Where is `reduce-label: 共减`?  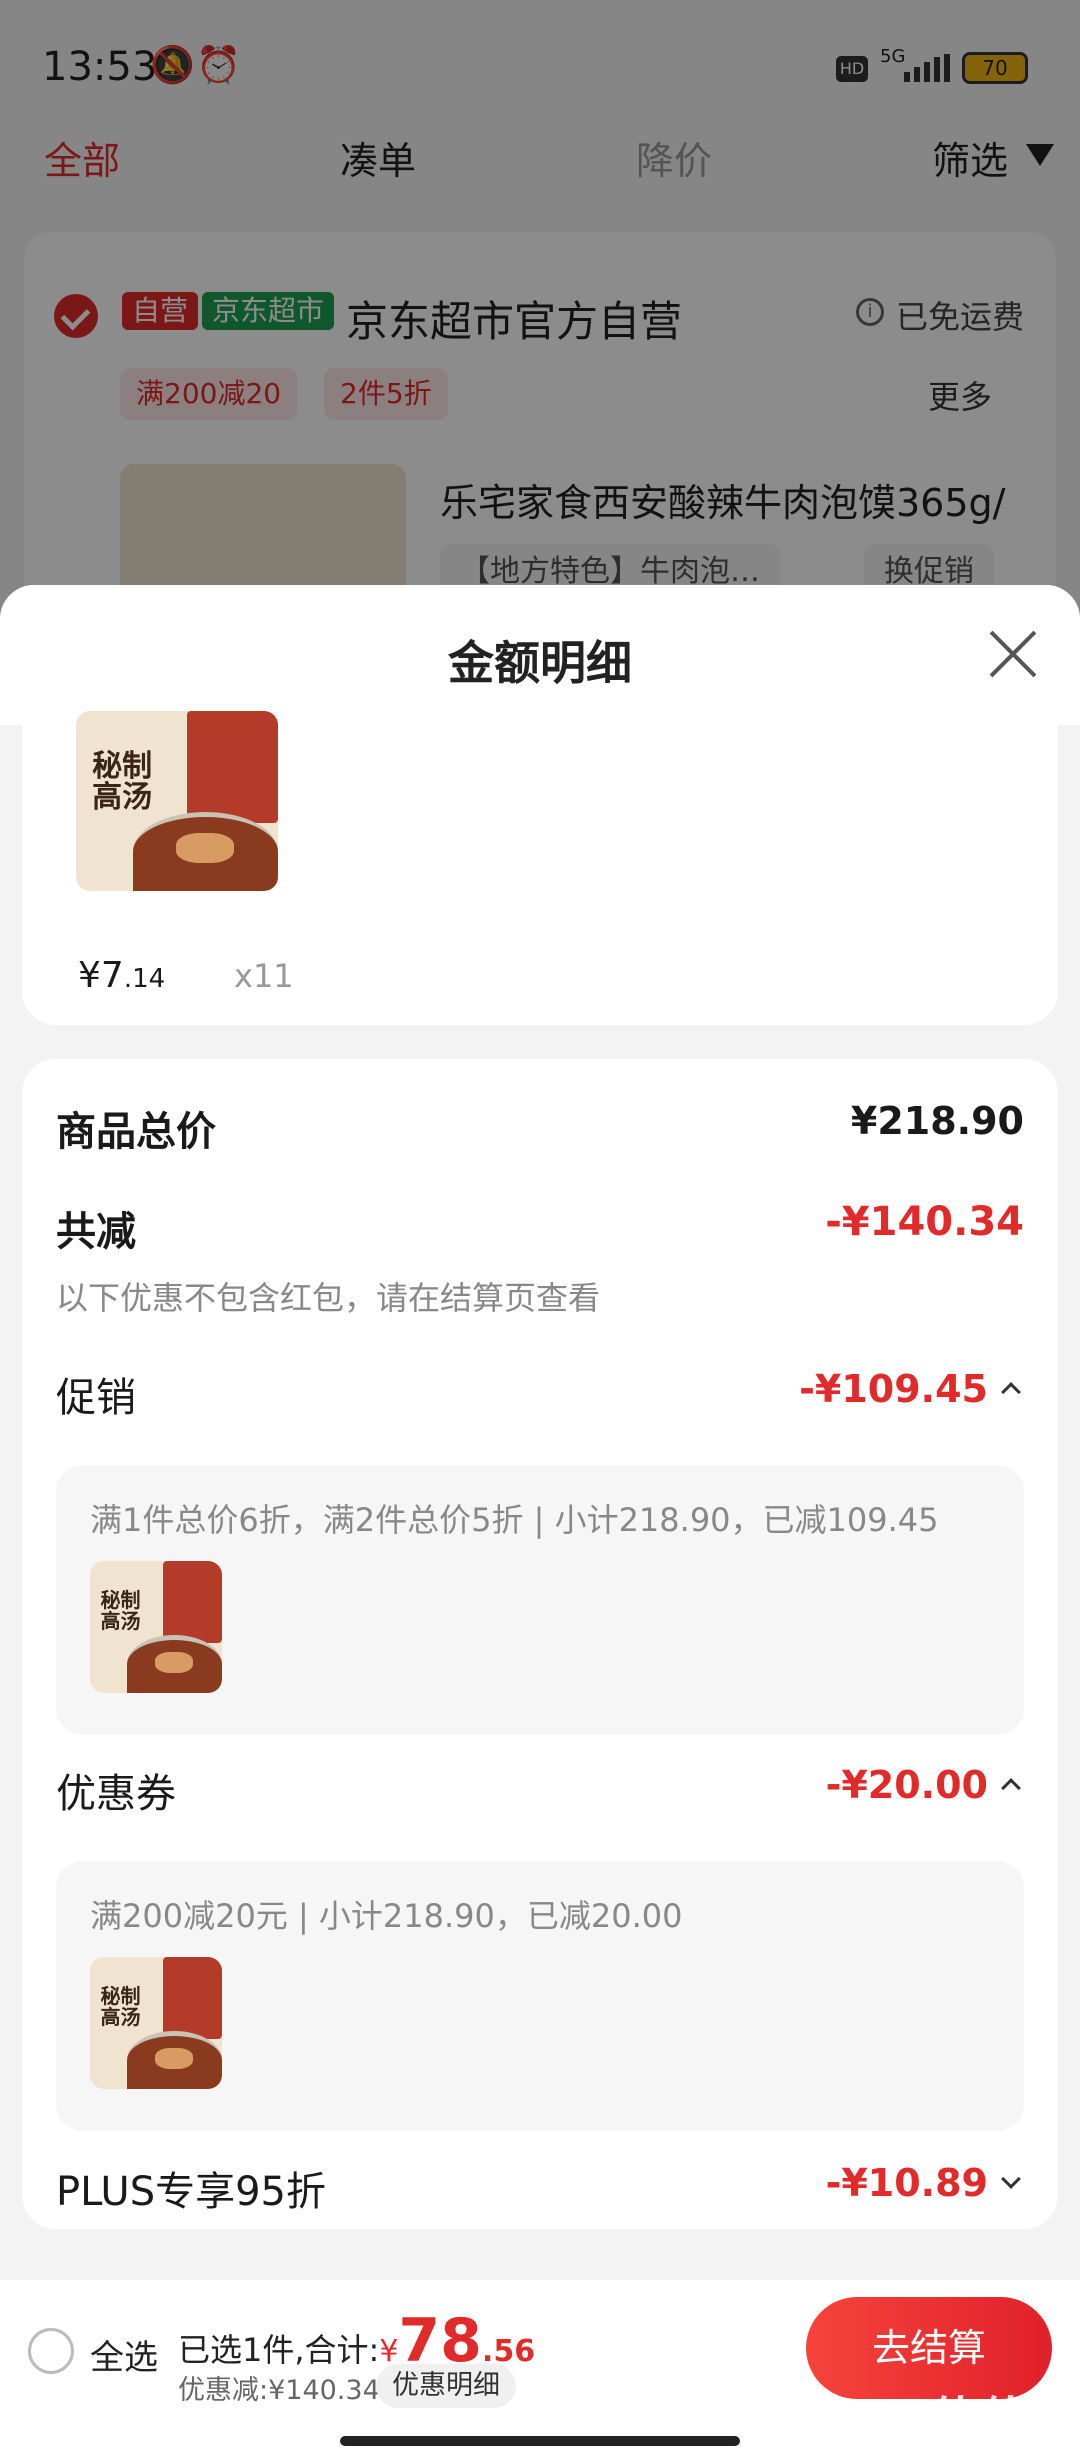 reduce-label: 共减 is located at coordinates (96, 1232).